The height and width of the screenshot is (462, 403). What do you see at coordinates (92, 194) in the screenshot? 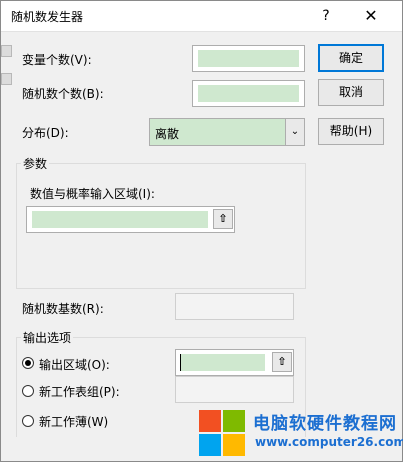
I see `range-label: 数值与概率输入区域(I):` at bounding box center [92, 194].